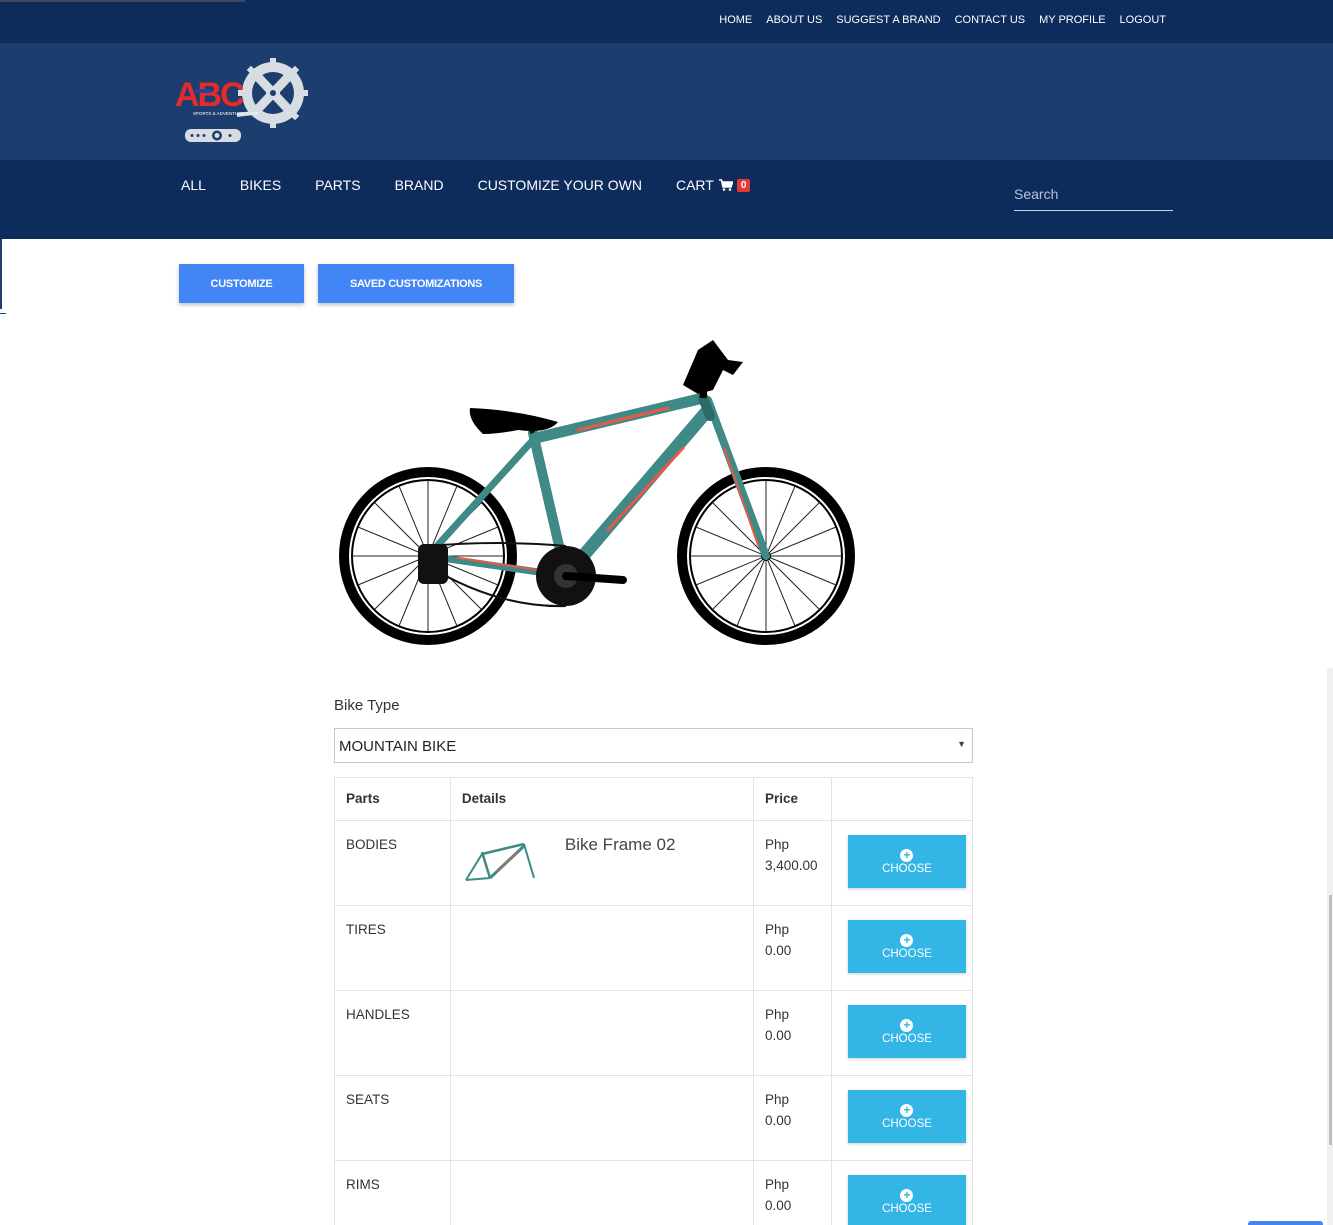 Image resolution: width=1333 pixels, height=1225 pixels. I want to click on bike-preview-image, so click(597, 492).